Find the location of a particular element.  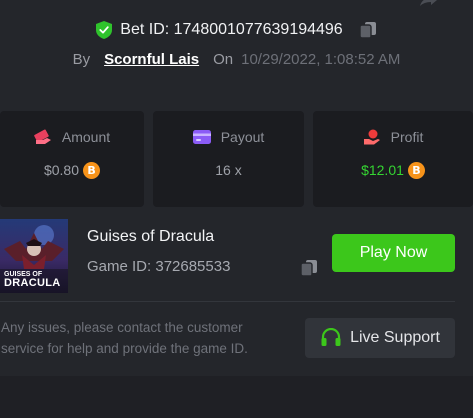

profit-value: $12.01 is located at coordinates (382, 170).